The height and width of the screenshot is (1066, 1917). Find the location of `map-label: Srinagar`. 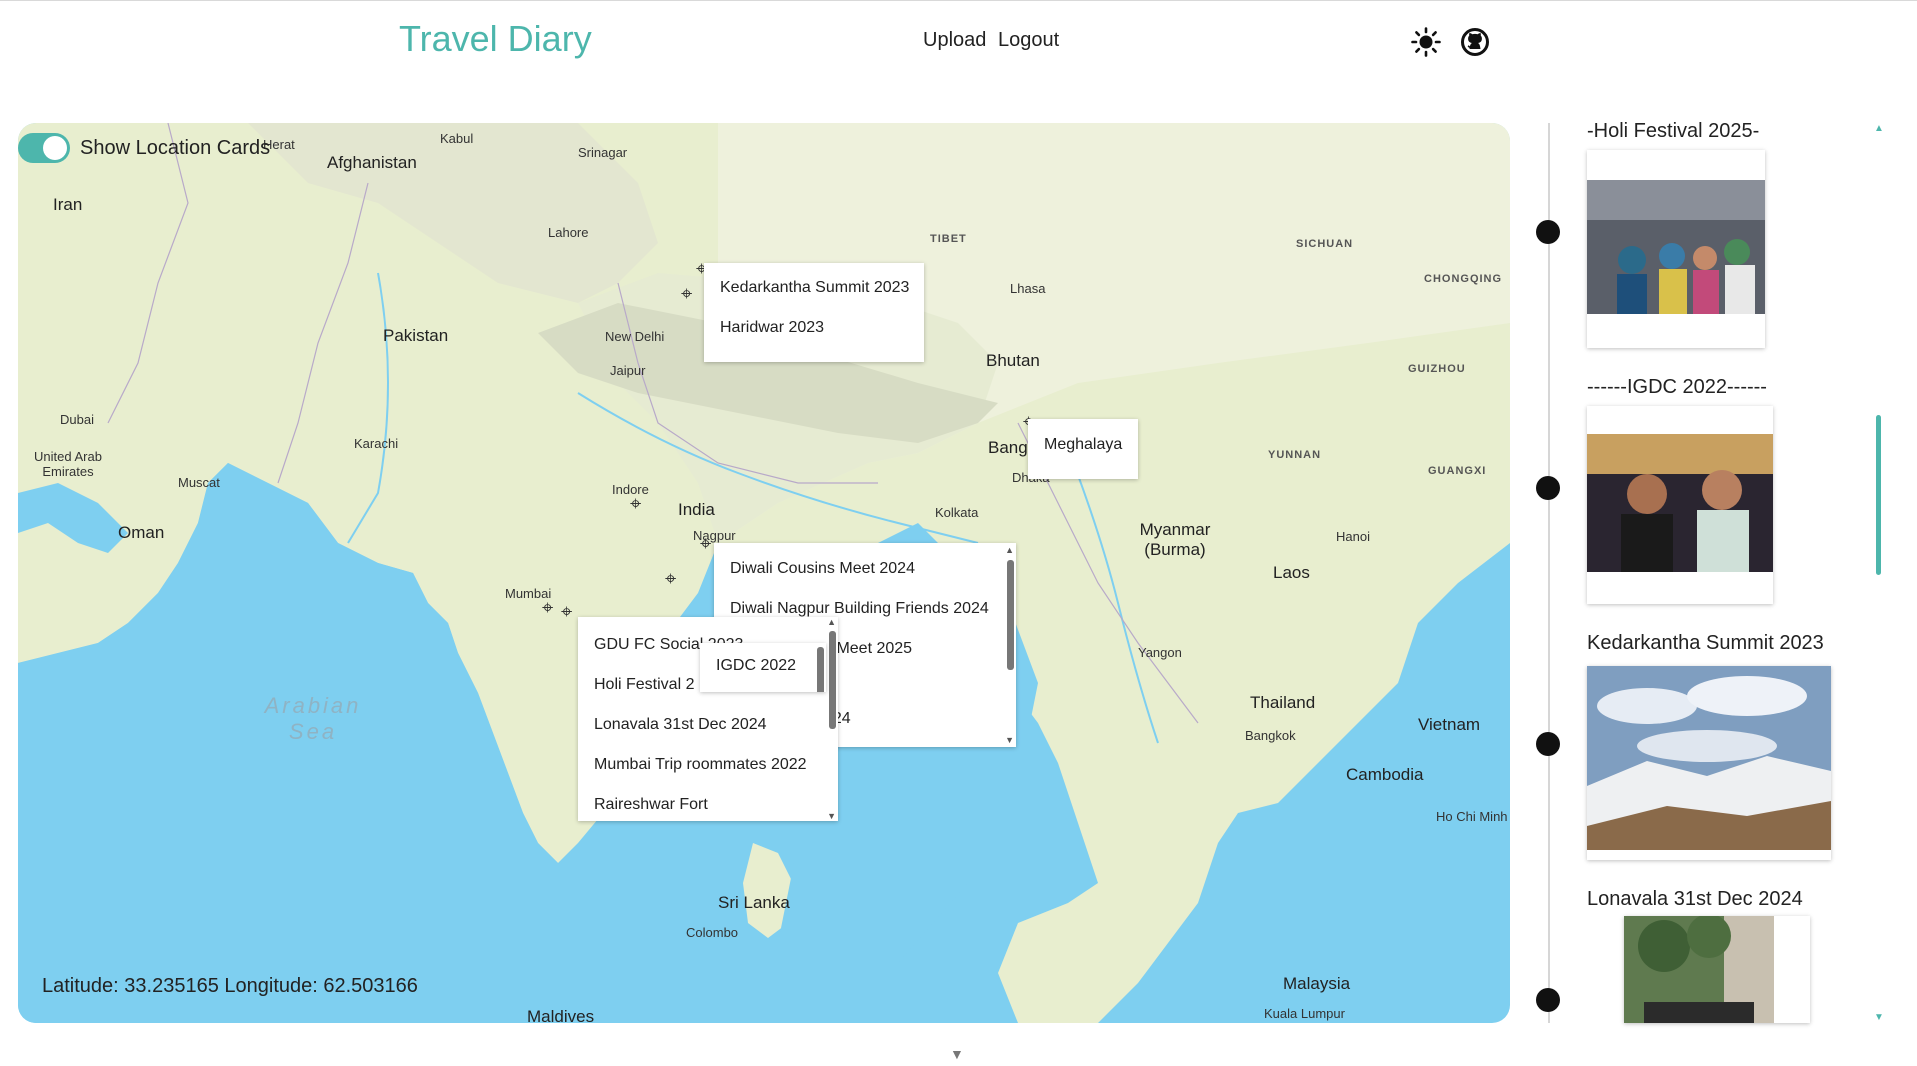

map-label: Srinagar is located at coordinates (603, 152).